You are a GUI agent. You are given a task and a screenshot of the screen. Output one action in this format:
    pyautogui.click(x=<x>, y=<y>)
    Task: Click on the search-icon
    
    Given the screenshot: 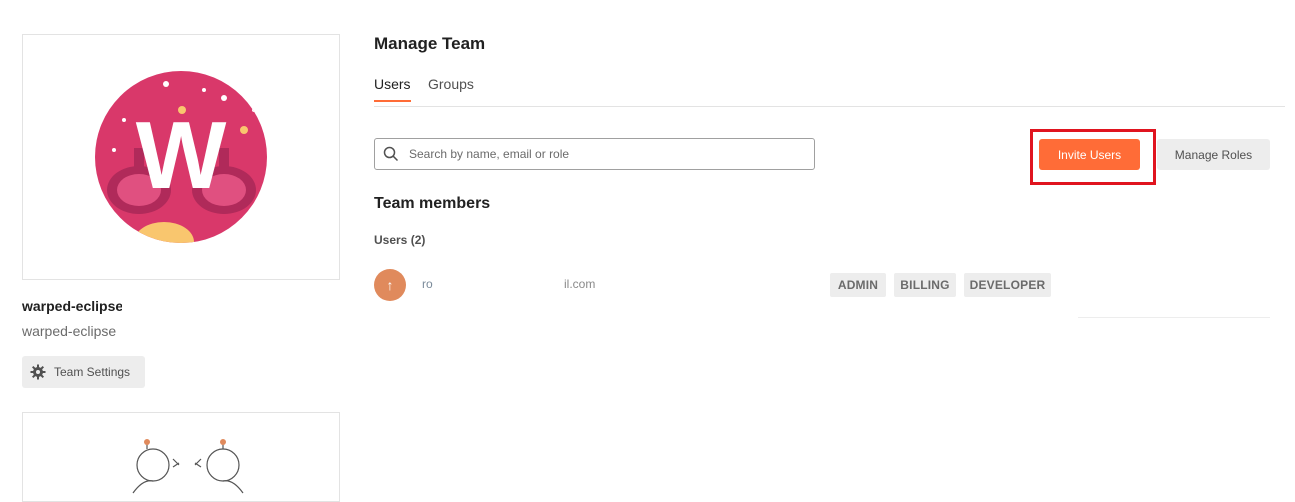 What is the action you would take?
    pyautogui.click(x=391, y=154)
    